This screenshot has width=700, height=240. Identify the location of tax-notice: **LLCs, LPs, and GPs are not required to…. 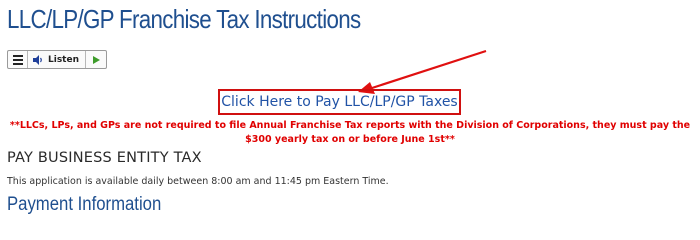
(350, 132).